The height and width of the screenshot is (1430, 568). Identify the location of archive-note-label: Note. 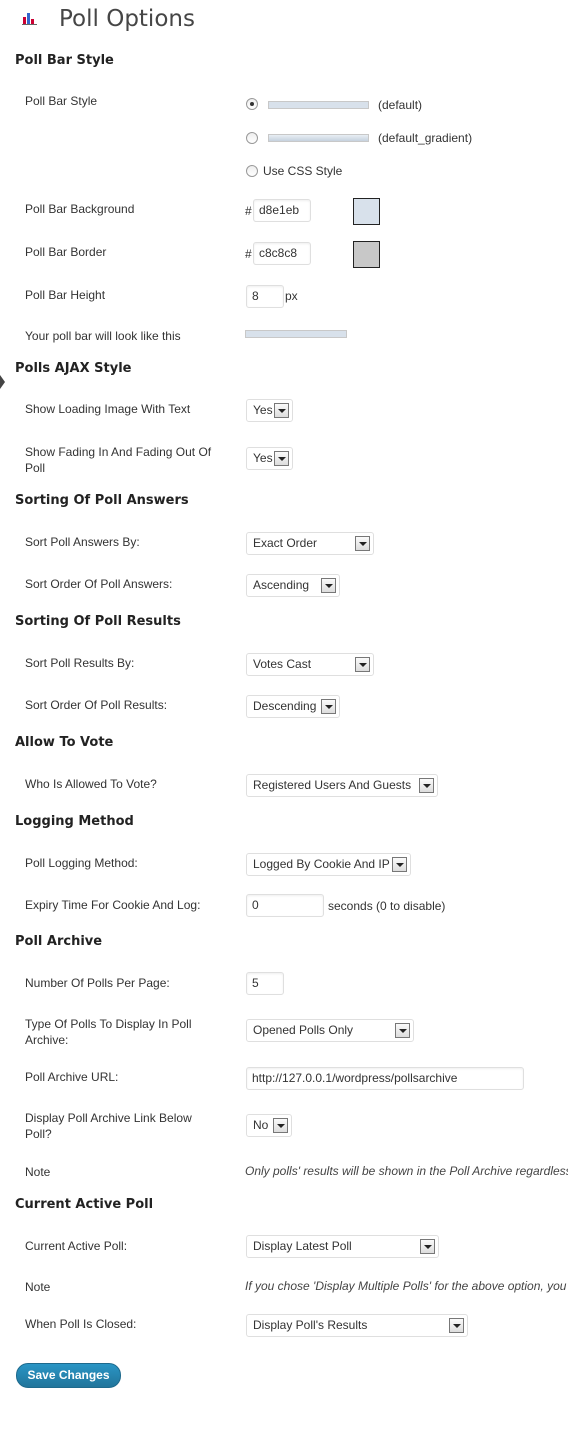
(38, 1172).